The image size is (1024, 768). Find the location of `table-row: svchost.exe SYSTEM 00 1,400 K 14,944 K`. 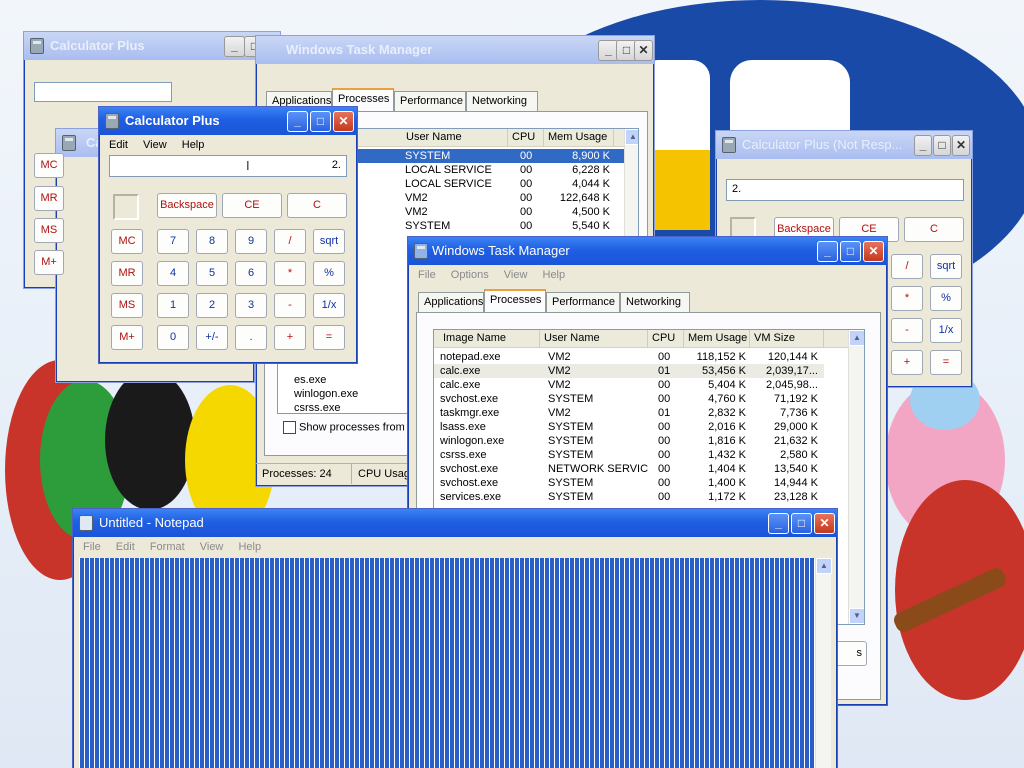

table-row: svchost.exe SYSTEM 00 1,400 K 14,944 K is located at coordinates (629, 483).